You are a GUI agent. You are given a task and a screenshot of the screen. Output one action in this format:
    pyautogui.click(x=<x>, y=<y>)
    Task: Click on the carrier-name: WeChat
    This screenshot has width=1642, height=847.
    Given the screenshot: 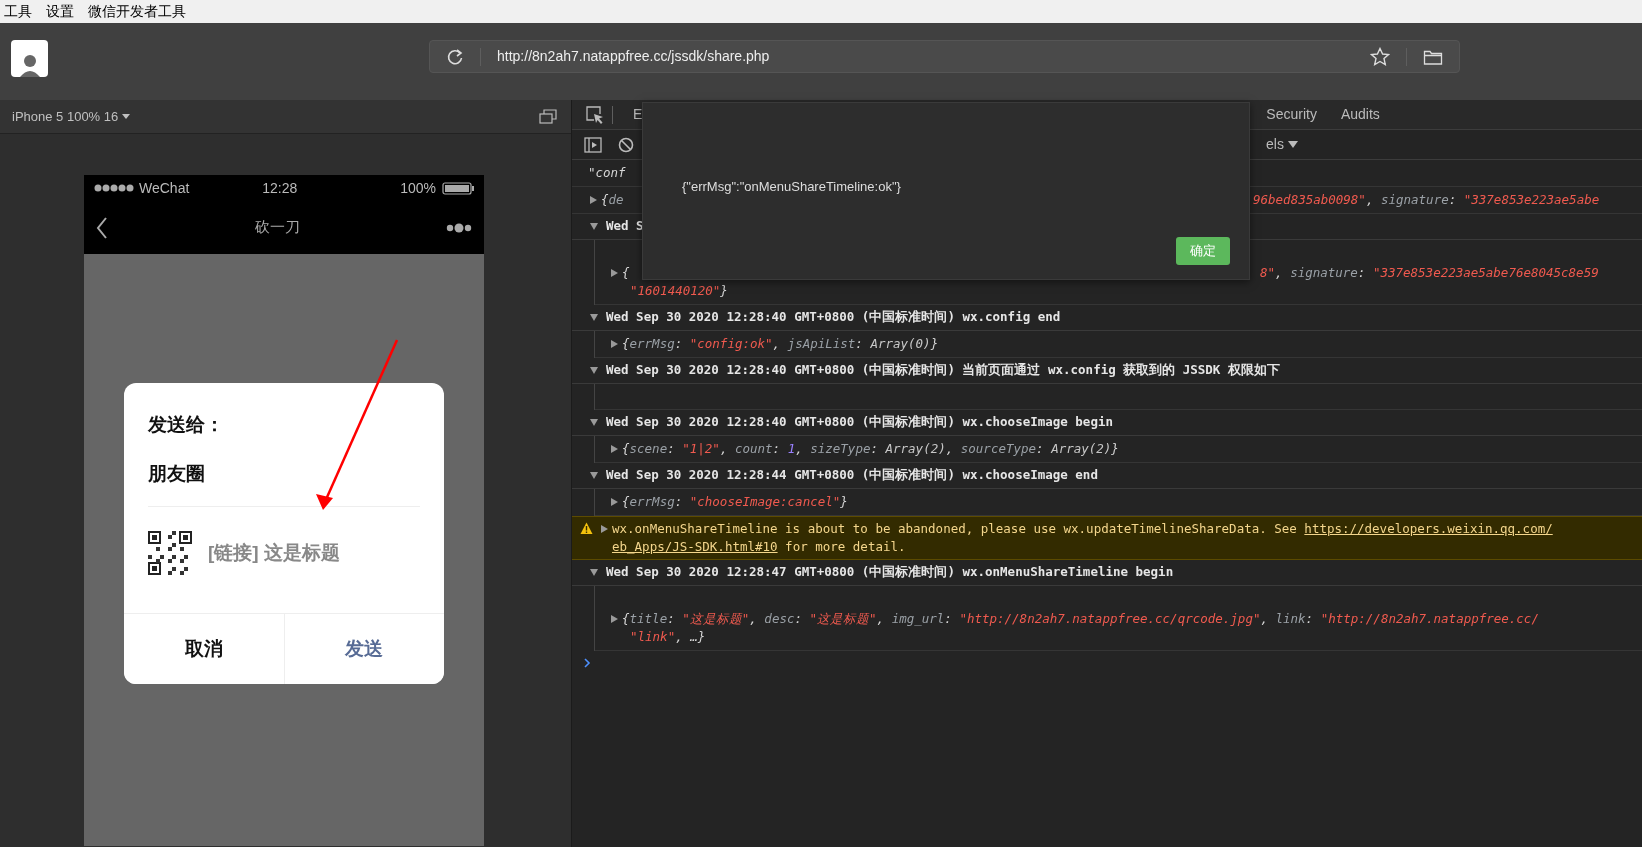 What is the action you would take?
    pyautogui.click(x=164, y=188)
    